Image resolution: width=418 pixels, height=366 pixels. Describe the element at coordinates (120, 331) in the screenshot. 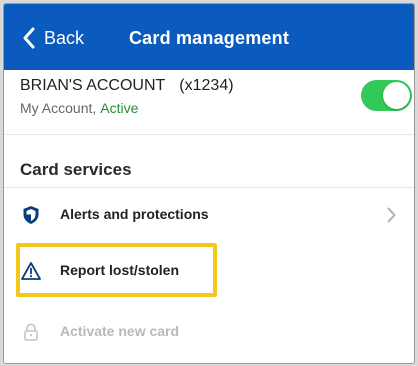

I see `item-label: Activate new card` at that location.